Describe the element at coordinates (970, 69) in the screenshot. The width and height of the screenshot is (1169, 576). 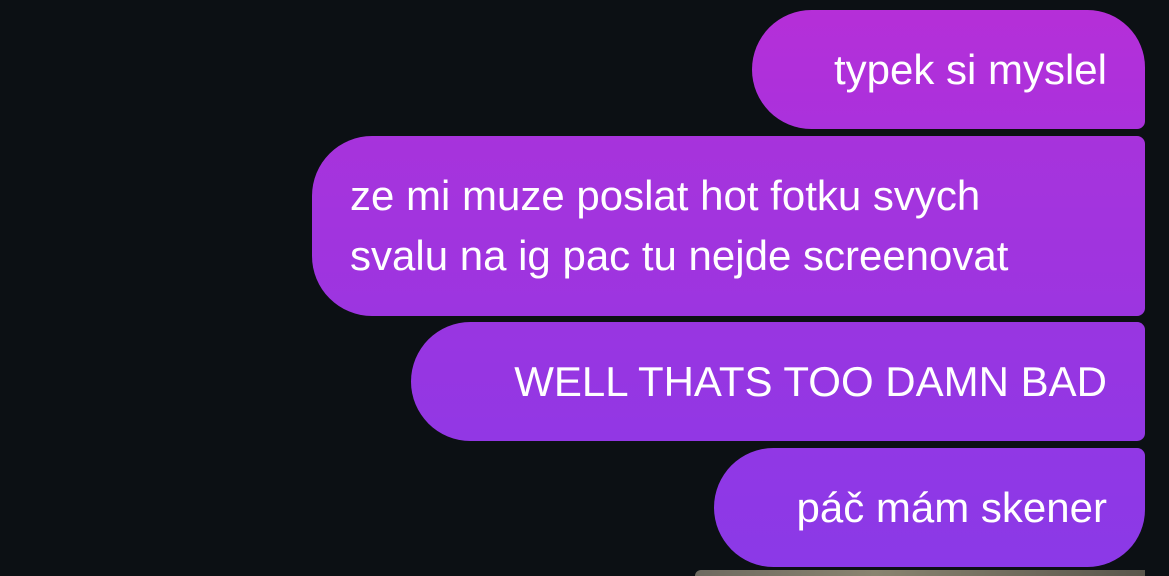
I see `message-text: typek si myslel` at that location.